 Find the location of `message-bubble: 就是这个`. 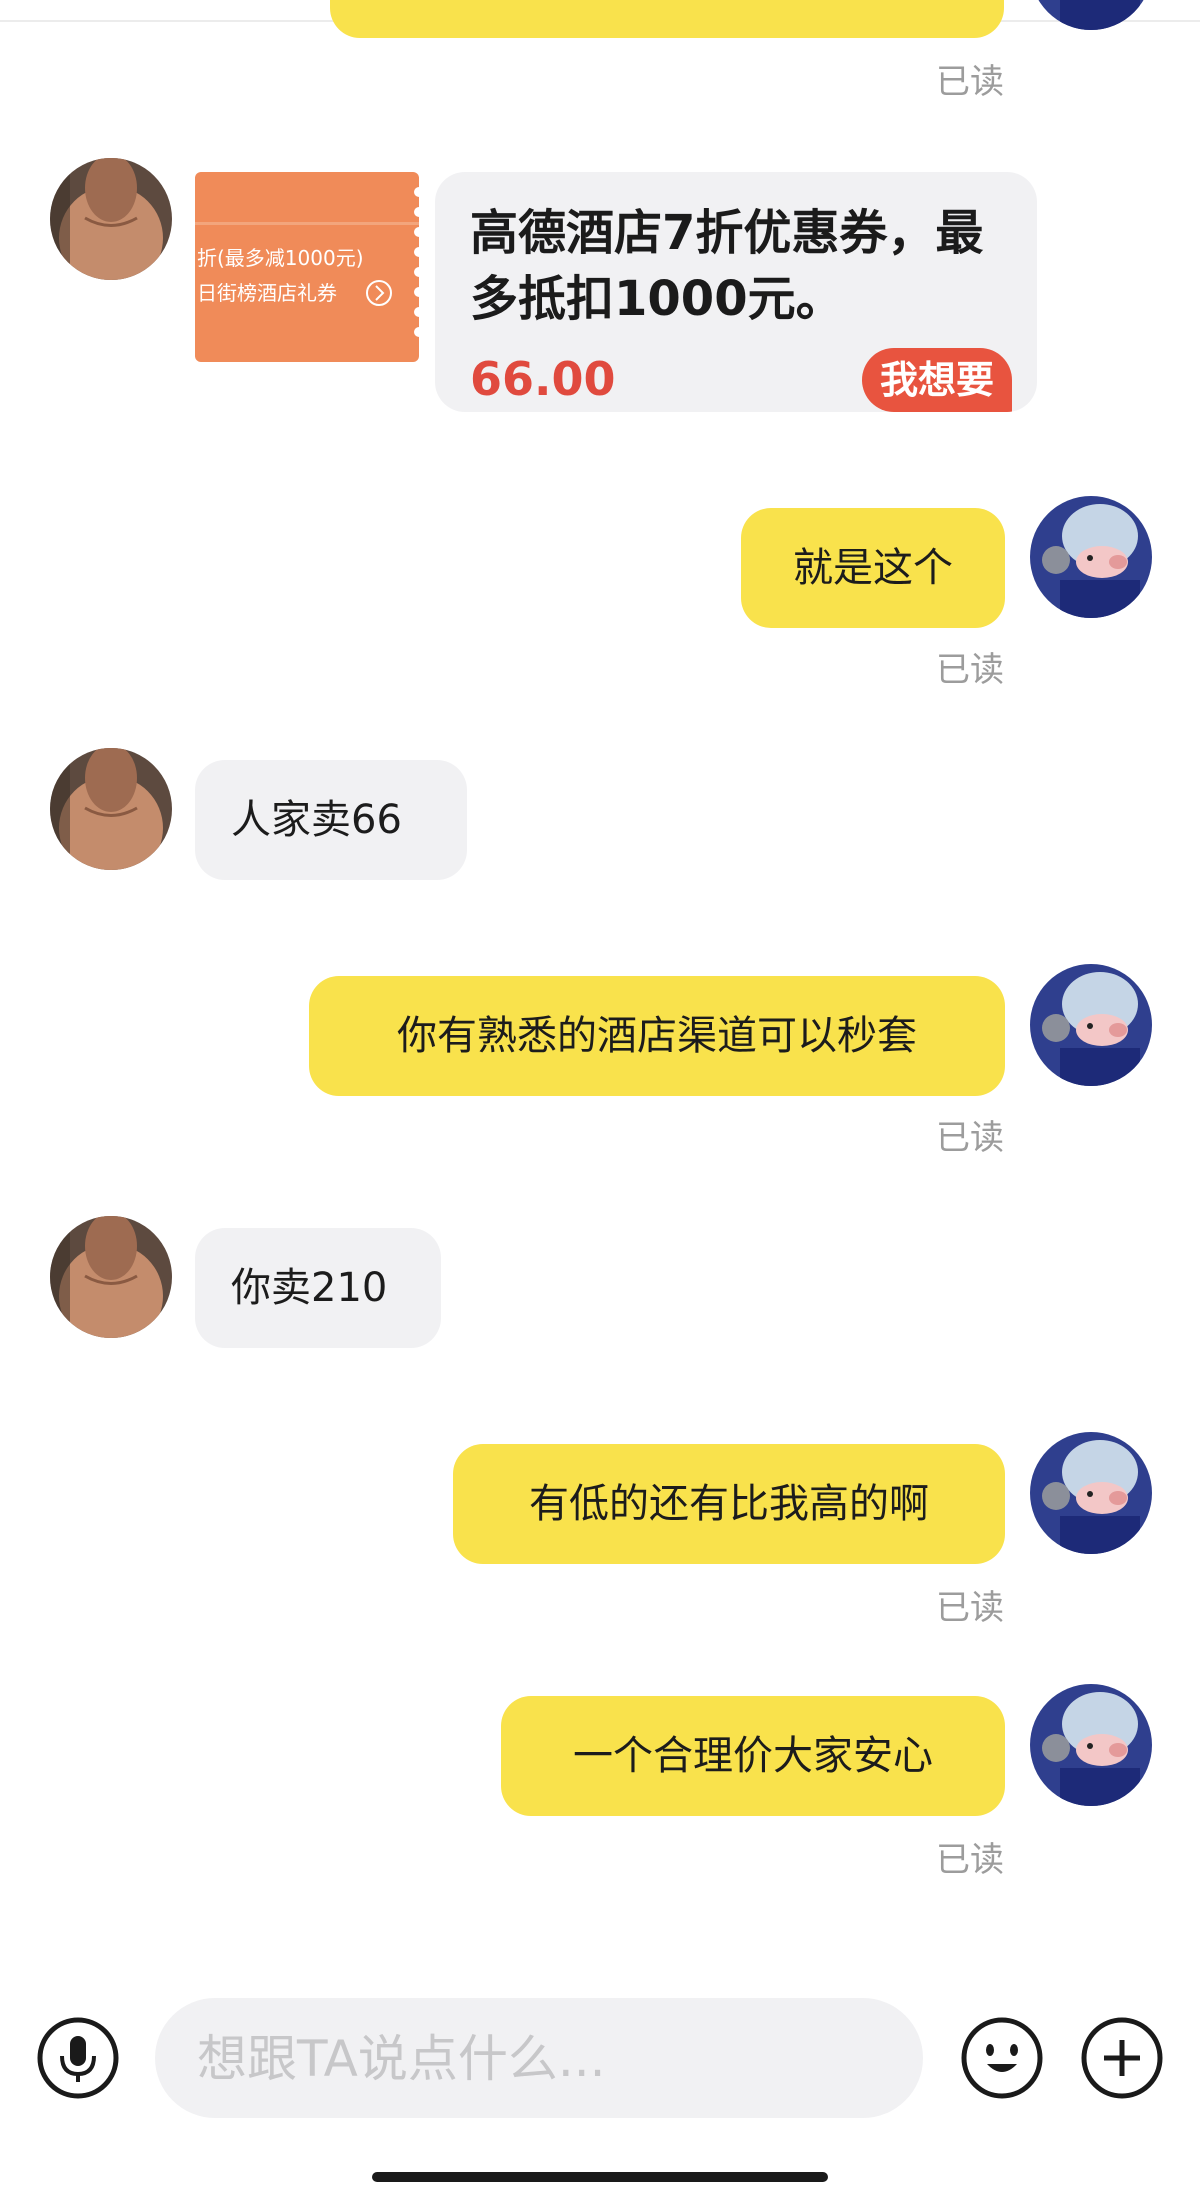

message-bubble: 就是这个 is located at coordinates (873, 568).